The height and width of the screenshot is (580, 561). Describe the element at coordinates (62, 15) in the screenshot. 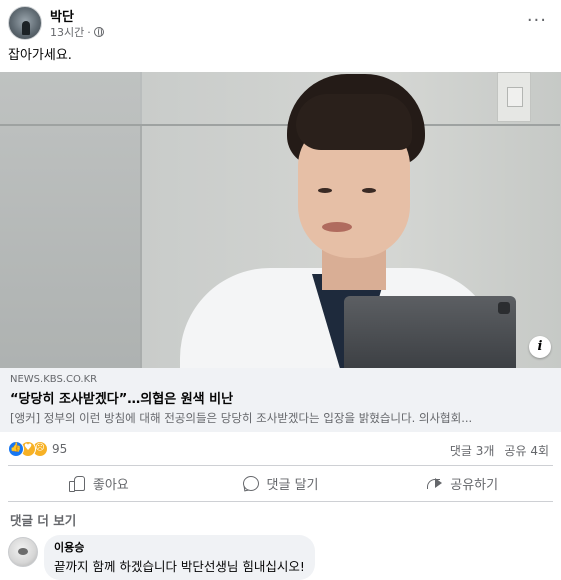

I see `author-name: 박단` at that location.